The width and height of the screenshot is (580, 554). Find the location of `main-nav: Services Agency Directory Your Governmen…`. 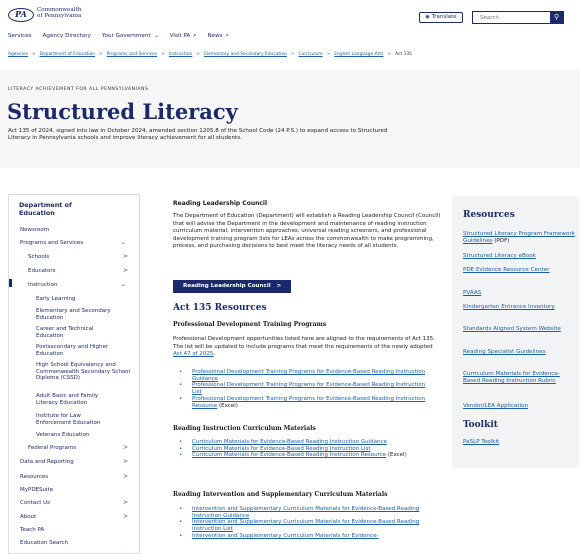

main-nav: Services Agency Directory Your Governmen… is located at coordinates (118, 38).